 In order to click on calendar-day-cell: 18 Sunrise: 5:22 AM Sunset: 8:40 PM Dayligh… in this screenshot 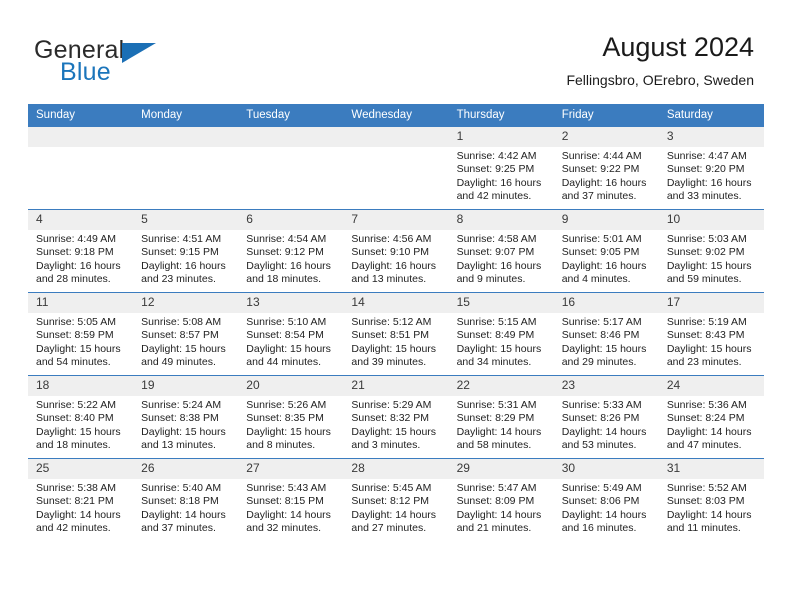, I will do `click(81, 417)`.